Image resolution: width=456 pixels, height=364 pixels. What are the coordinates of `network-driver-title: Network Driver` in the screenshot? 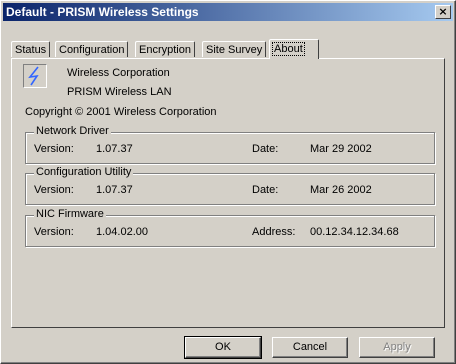 It's located at (72, 131).